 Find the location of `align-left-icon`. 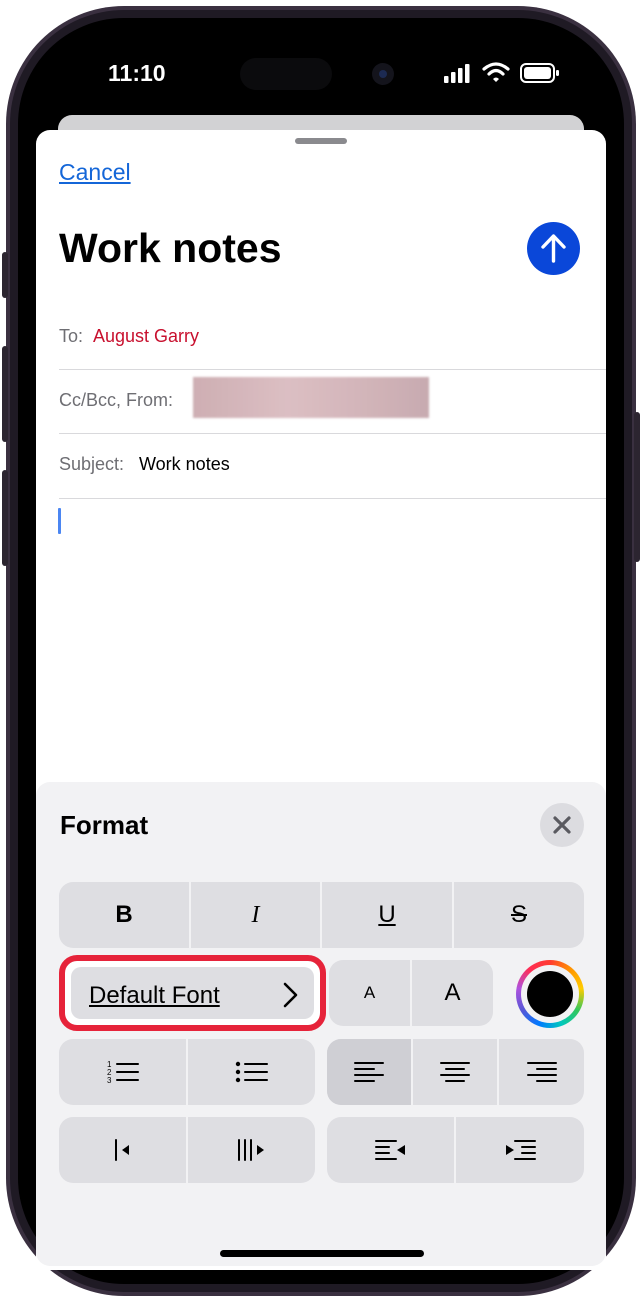

align-left-icon is located at coordinates (369, 1072).